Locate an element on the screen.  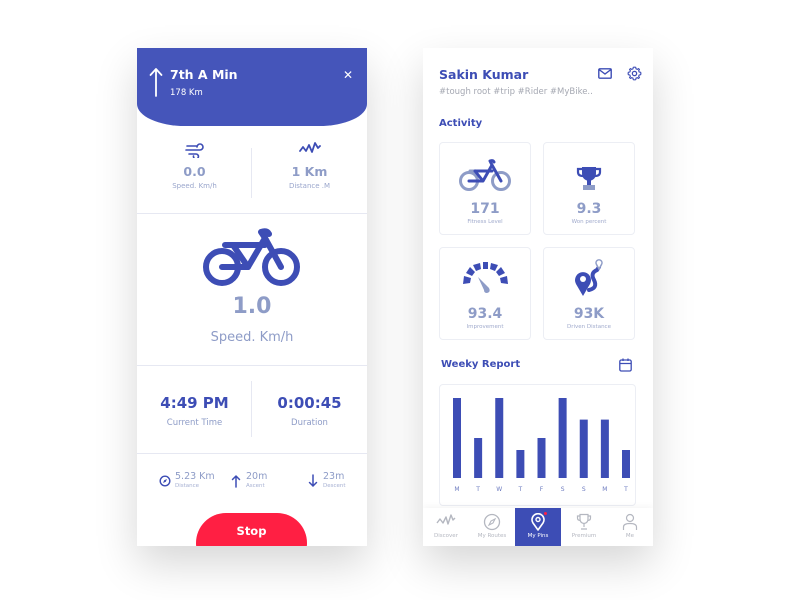
fitness-level-card: 171 Fitness Level is located at coordinates (485, 188).